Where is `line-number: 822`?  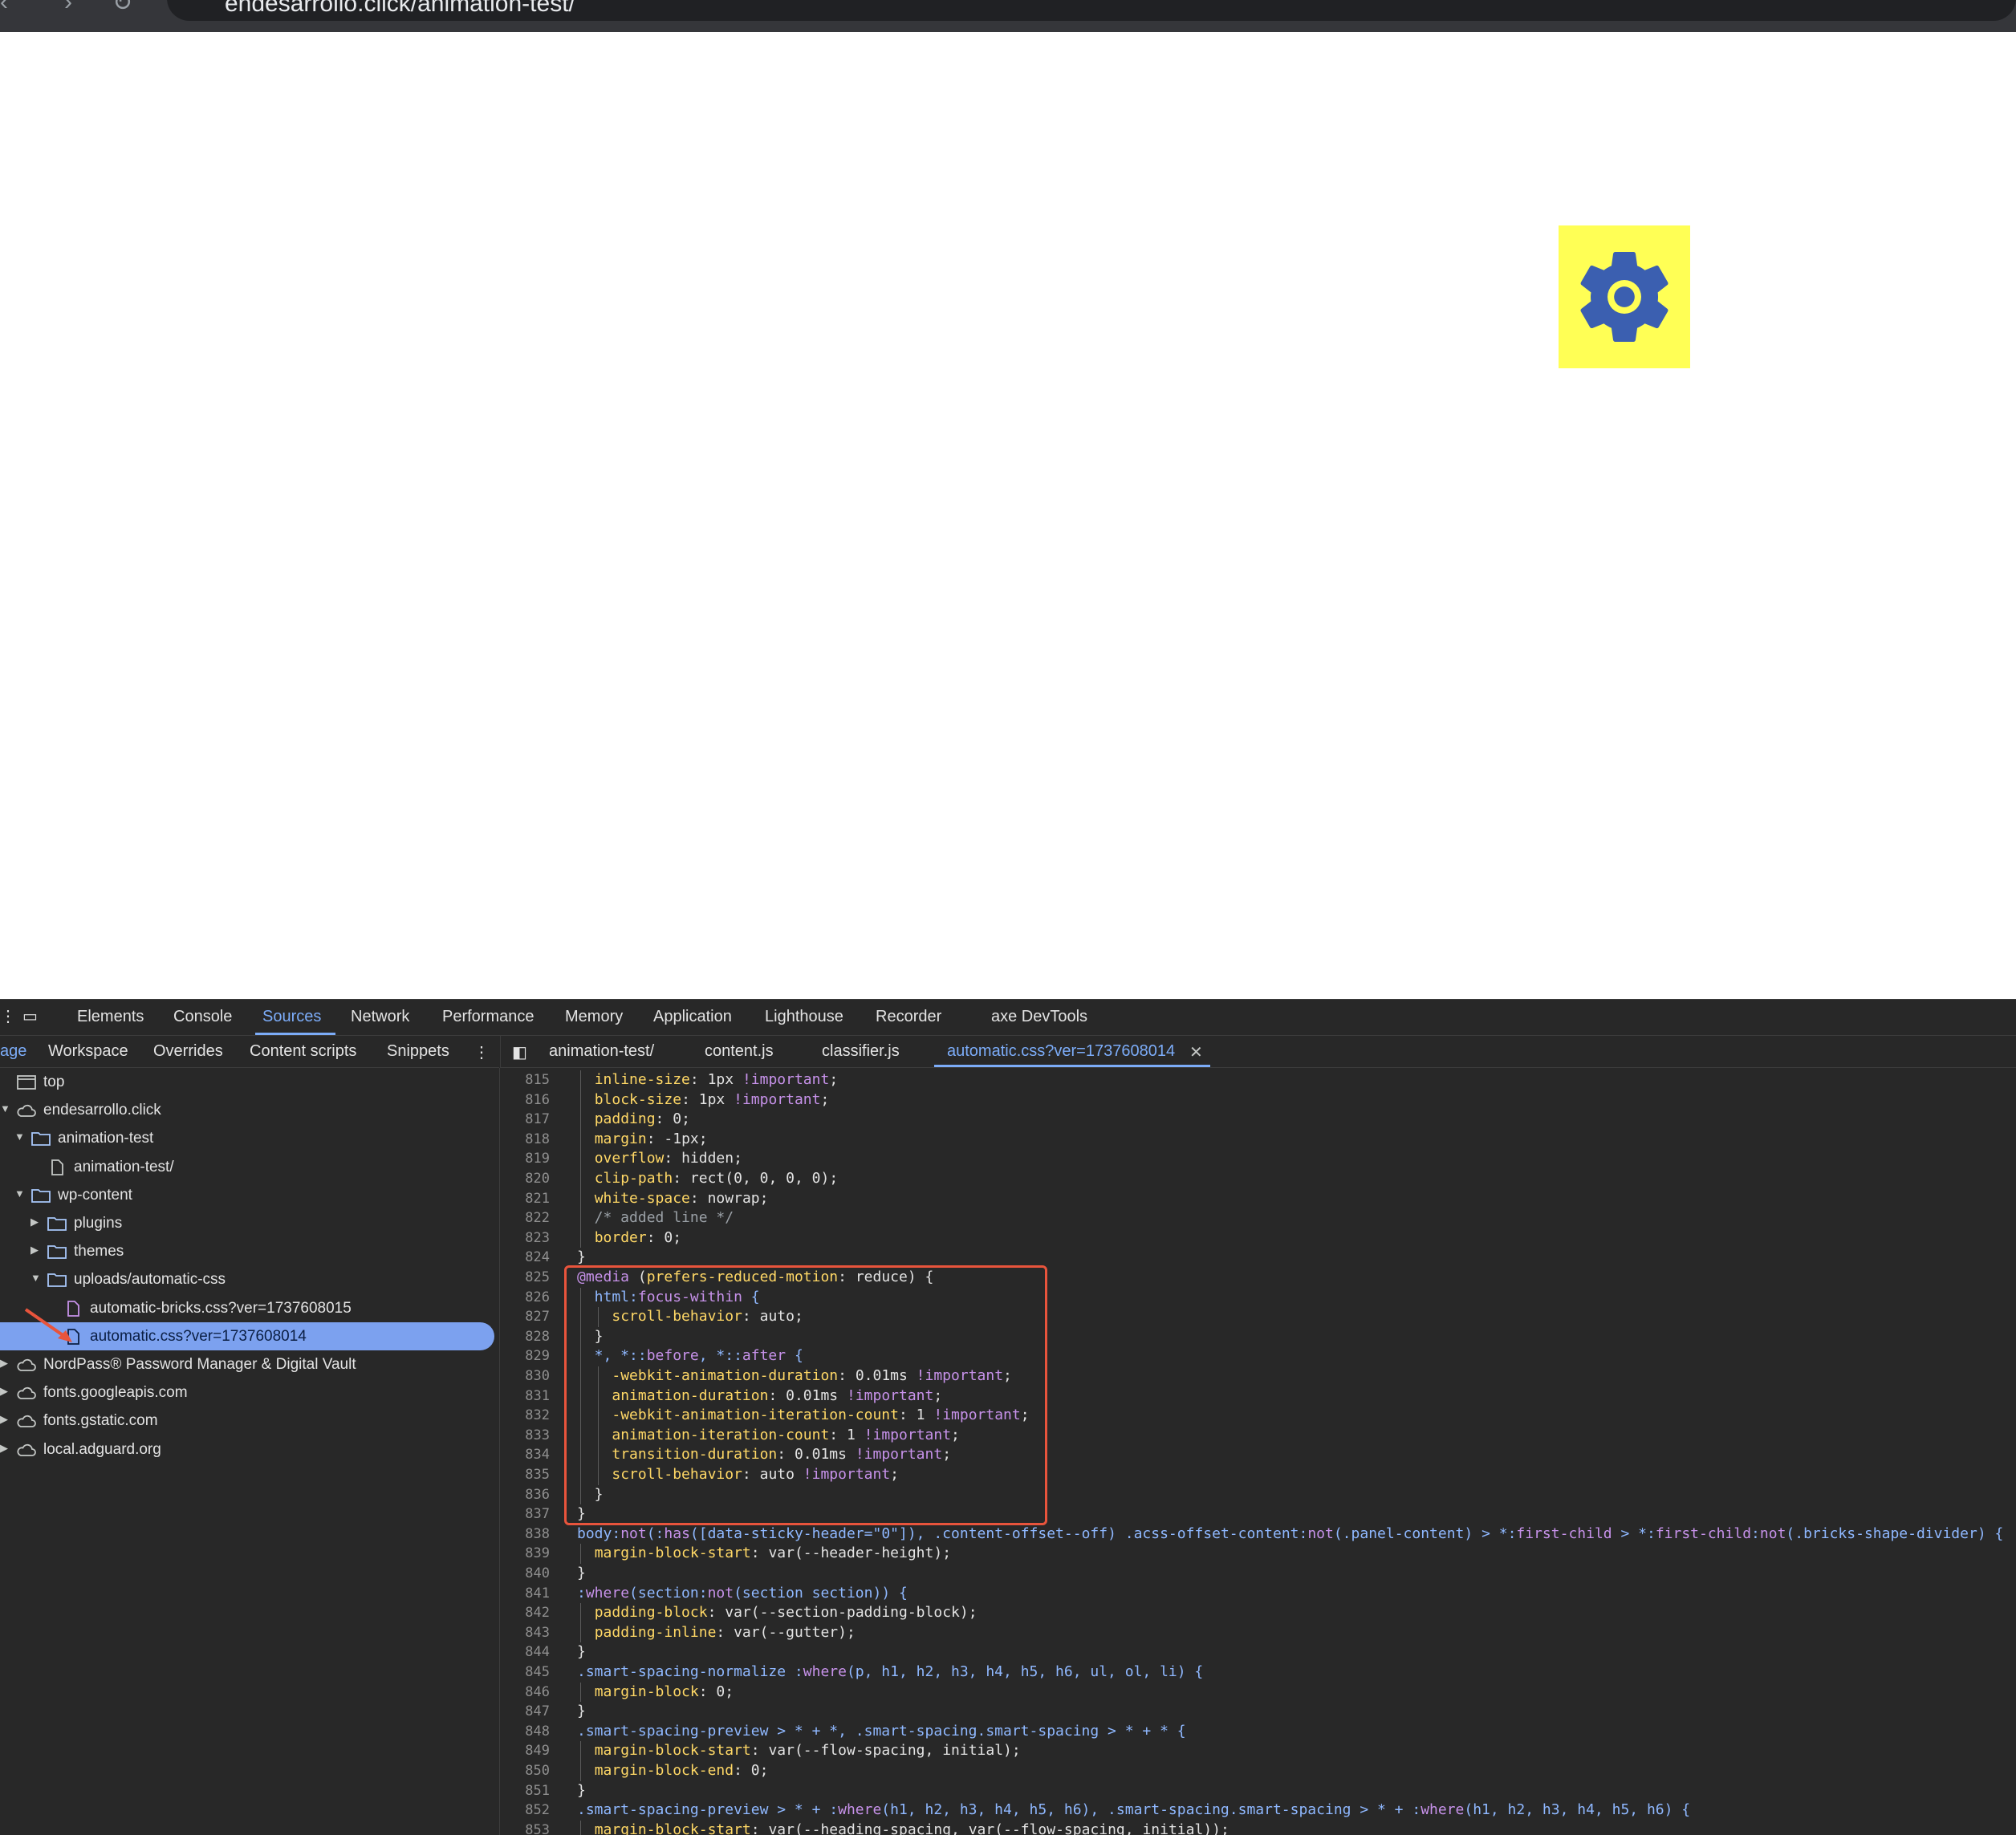 line-number: 822 is located at coordinates (525, 1218).